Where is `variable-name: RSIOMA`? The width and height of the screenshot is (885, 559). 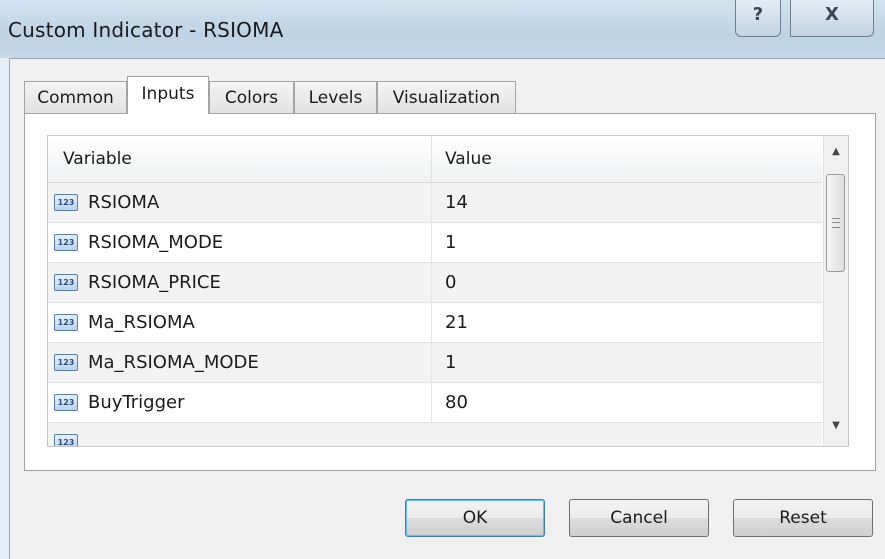 variable-name: RSIOMA is located at coordinates (124, 202).